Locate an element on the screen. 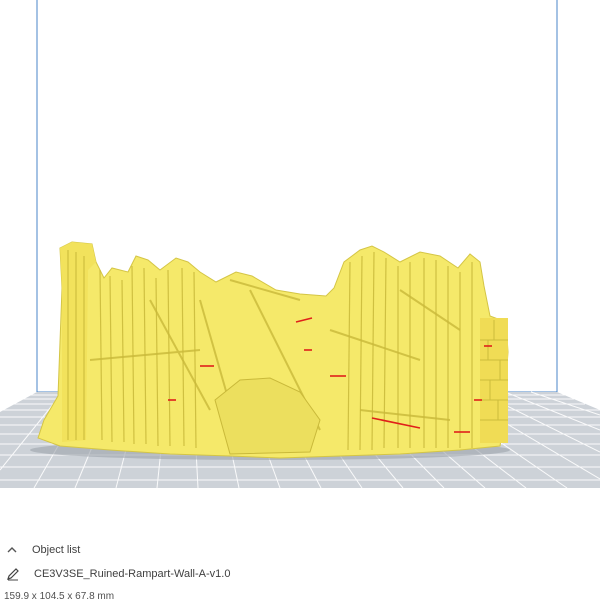 This screenshot has width=600, height=607. object-list-label: Object list is located at coordinates (56, 550).